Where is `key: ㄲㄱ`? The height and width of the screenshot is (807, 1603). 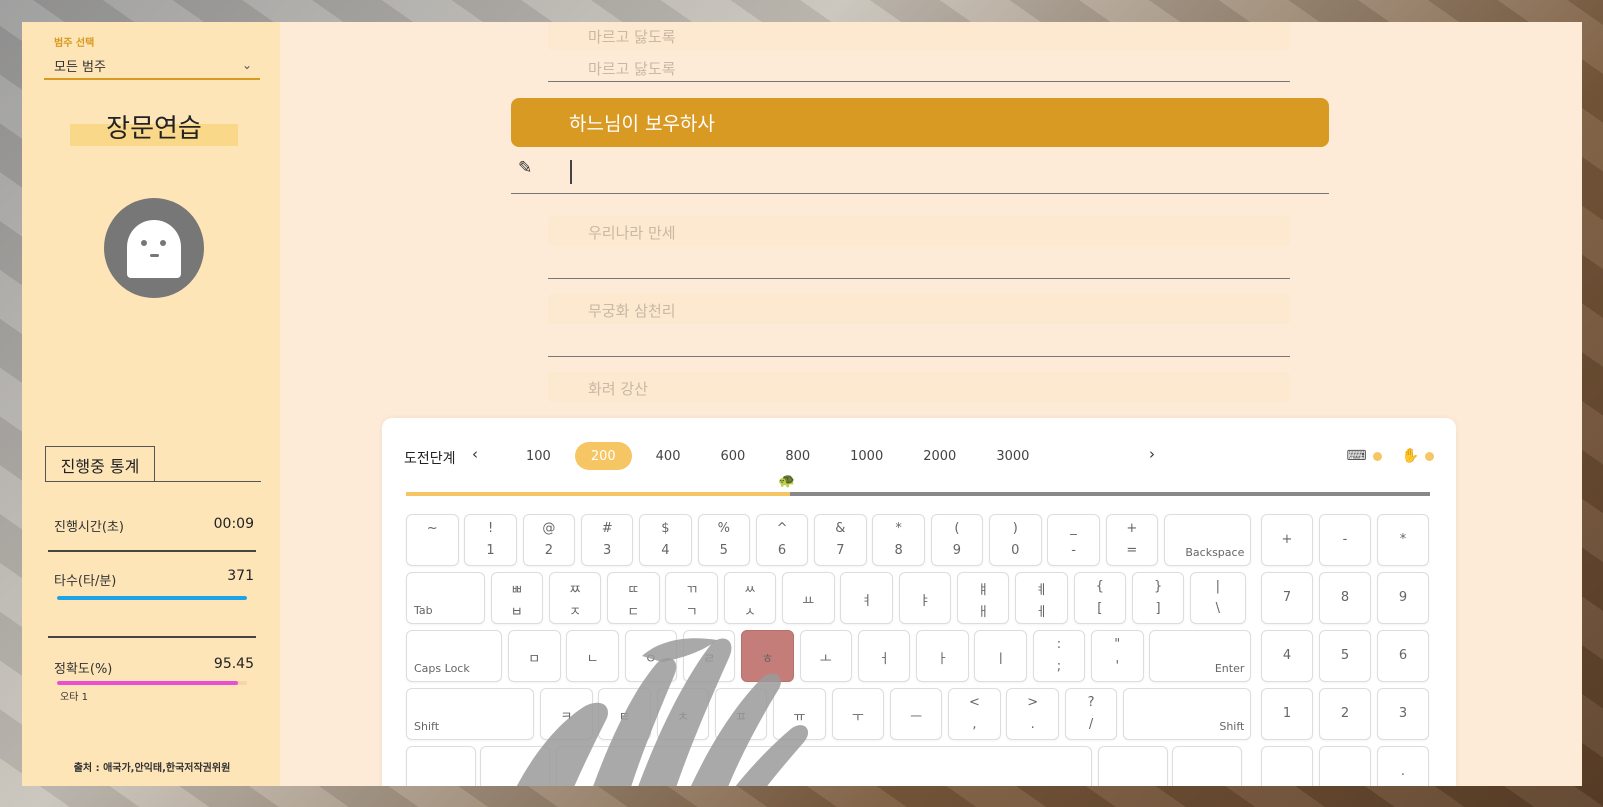 key: ㄲㄱ is located at coordinates (691, 598).